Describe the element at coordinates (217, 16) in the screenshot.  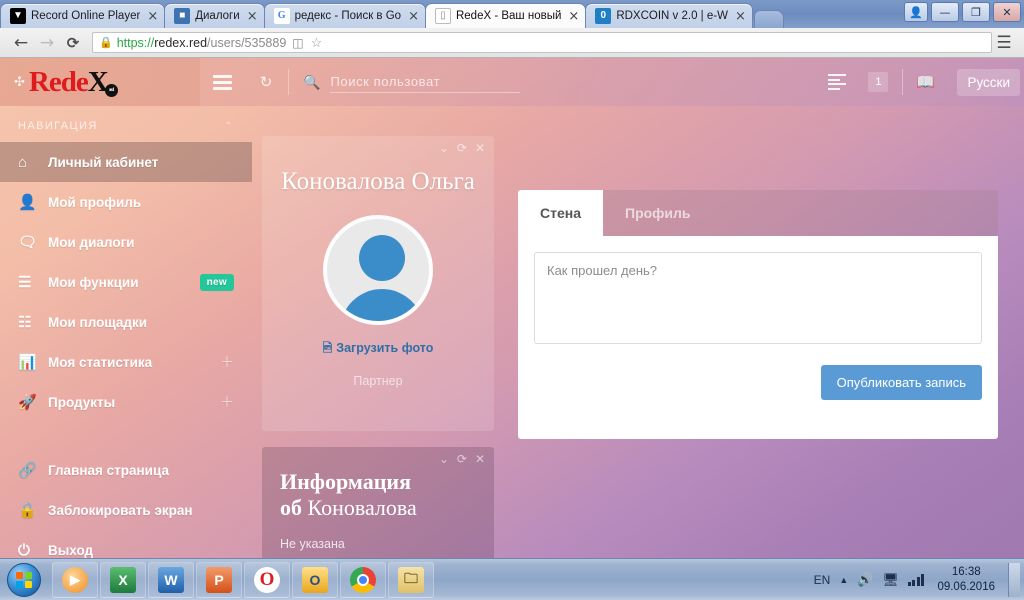
I see `browser-tab-title: Диалоги` at that location.